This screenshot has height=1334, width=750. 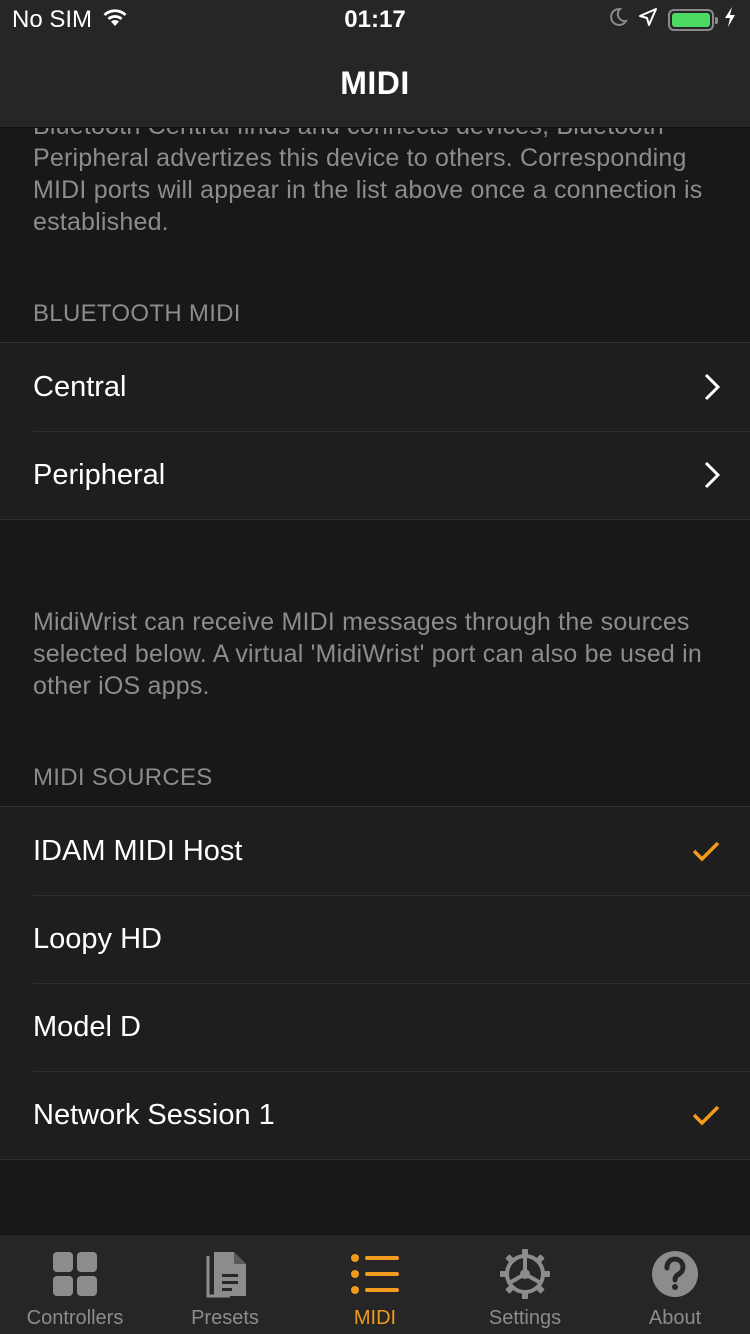 What do you see at coordinates (99, 474) in the screenshot?
I see `row-label: Peripheral` at bounding box center [99, 474].